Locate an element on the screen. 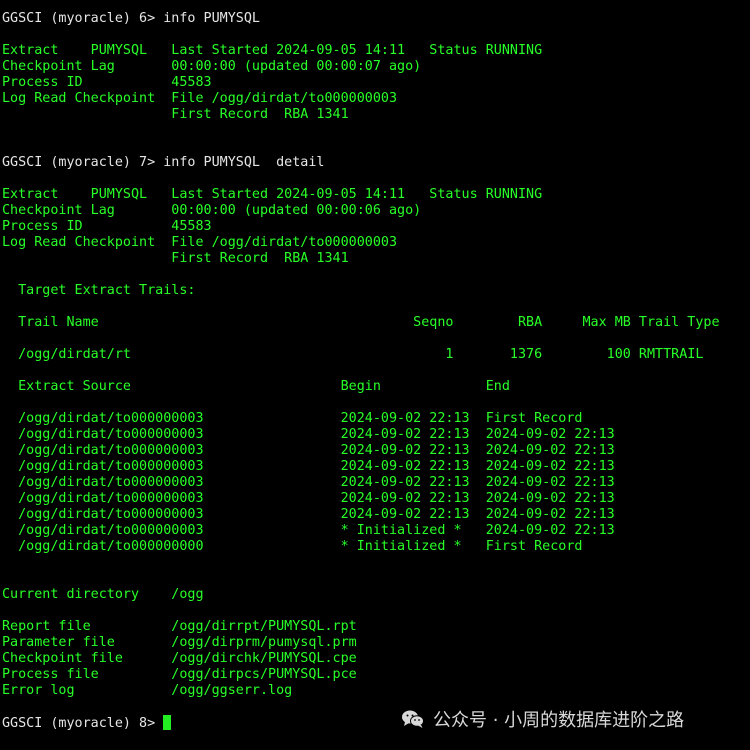 This screenshot has width=750, height=750. wechat-icon is located at coordinates (413, 719).